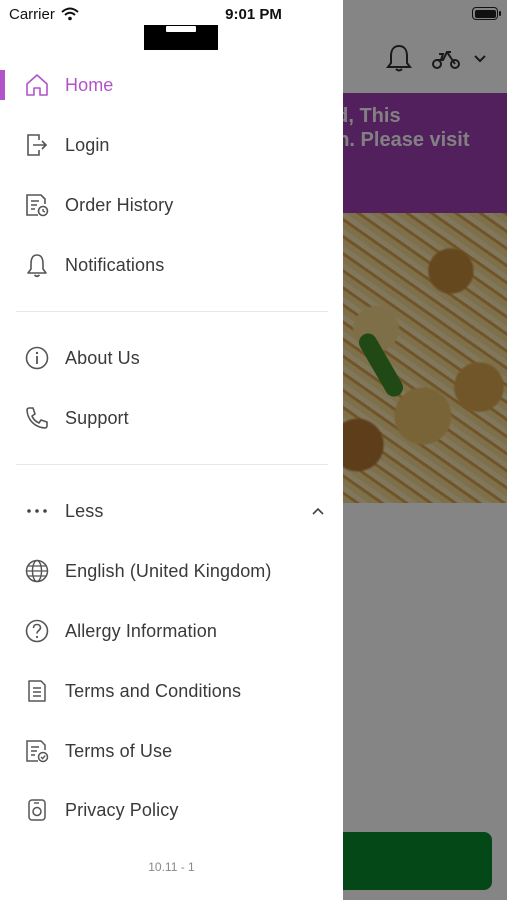 The width and height of the screenshot is (507, 900). Describe the element at coordinates (37, 358) in the screenshot. I see `info-icon` at that location.